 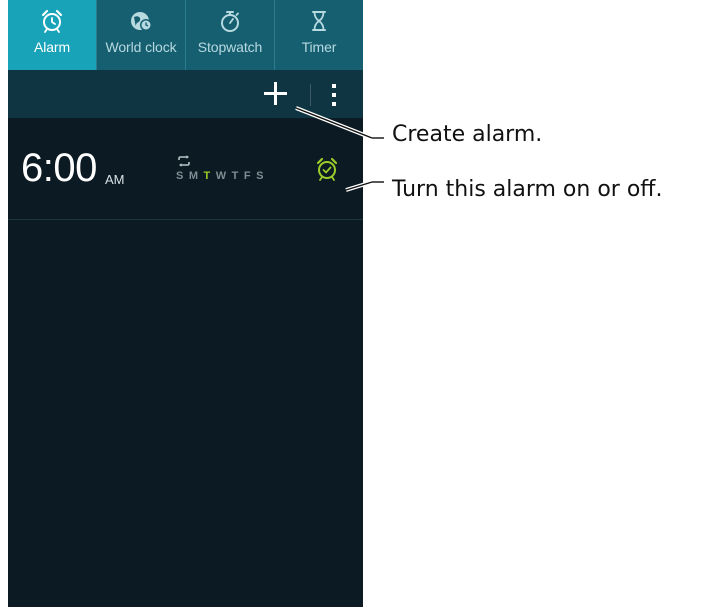 What do you see at coordinates (339, 123) in the screenshot?
I see `create-alarm-leader` at bounding box center [339, 123].